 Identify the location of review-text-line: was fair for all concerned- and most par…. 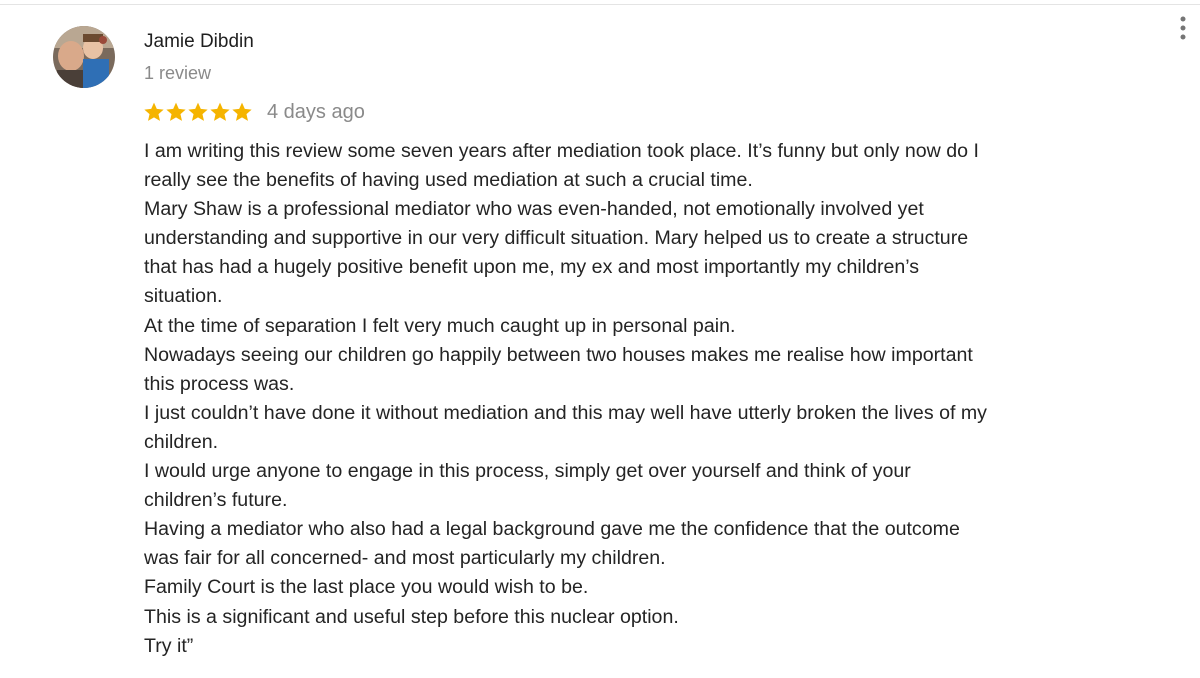
(405, 558).